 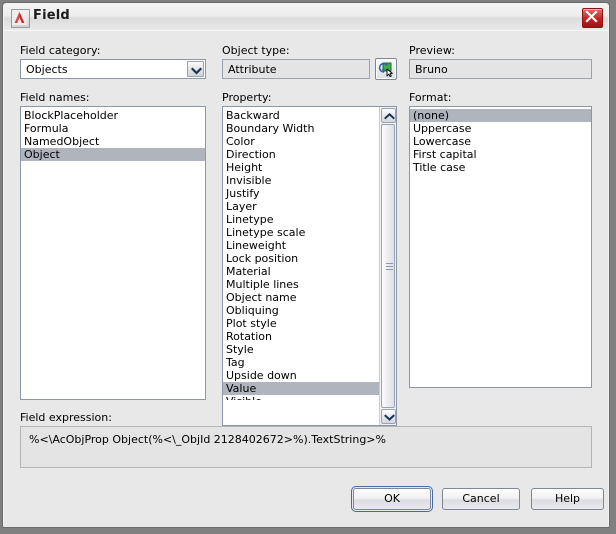 I want to click on property-list-scrollbar, so click(x=387, y=266).